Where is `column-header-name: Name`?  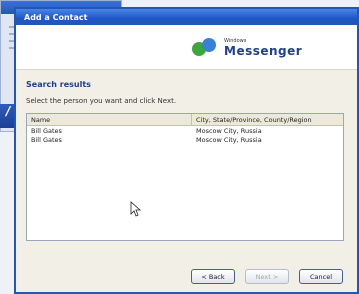
column-header-name: Name is located at coordinates (109, 119).